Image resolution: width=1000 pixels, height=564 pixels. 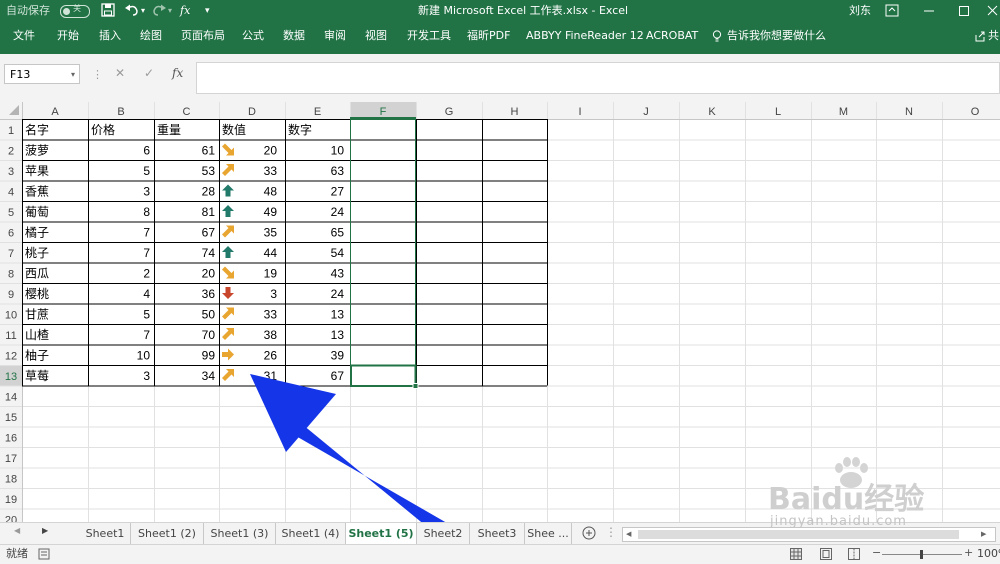 I want to click on name-cell: 橘子, so click(x=37, y=232).